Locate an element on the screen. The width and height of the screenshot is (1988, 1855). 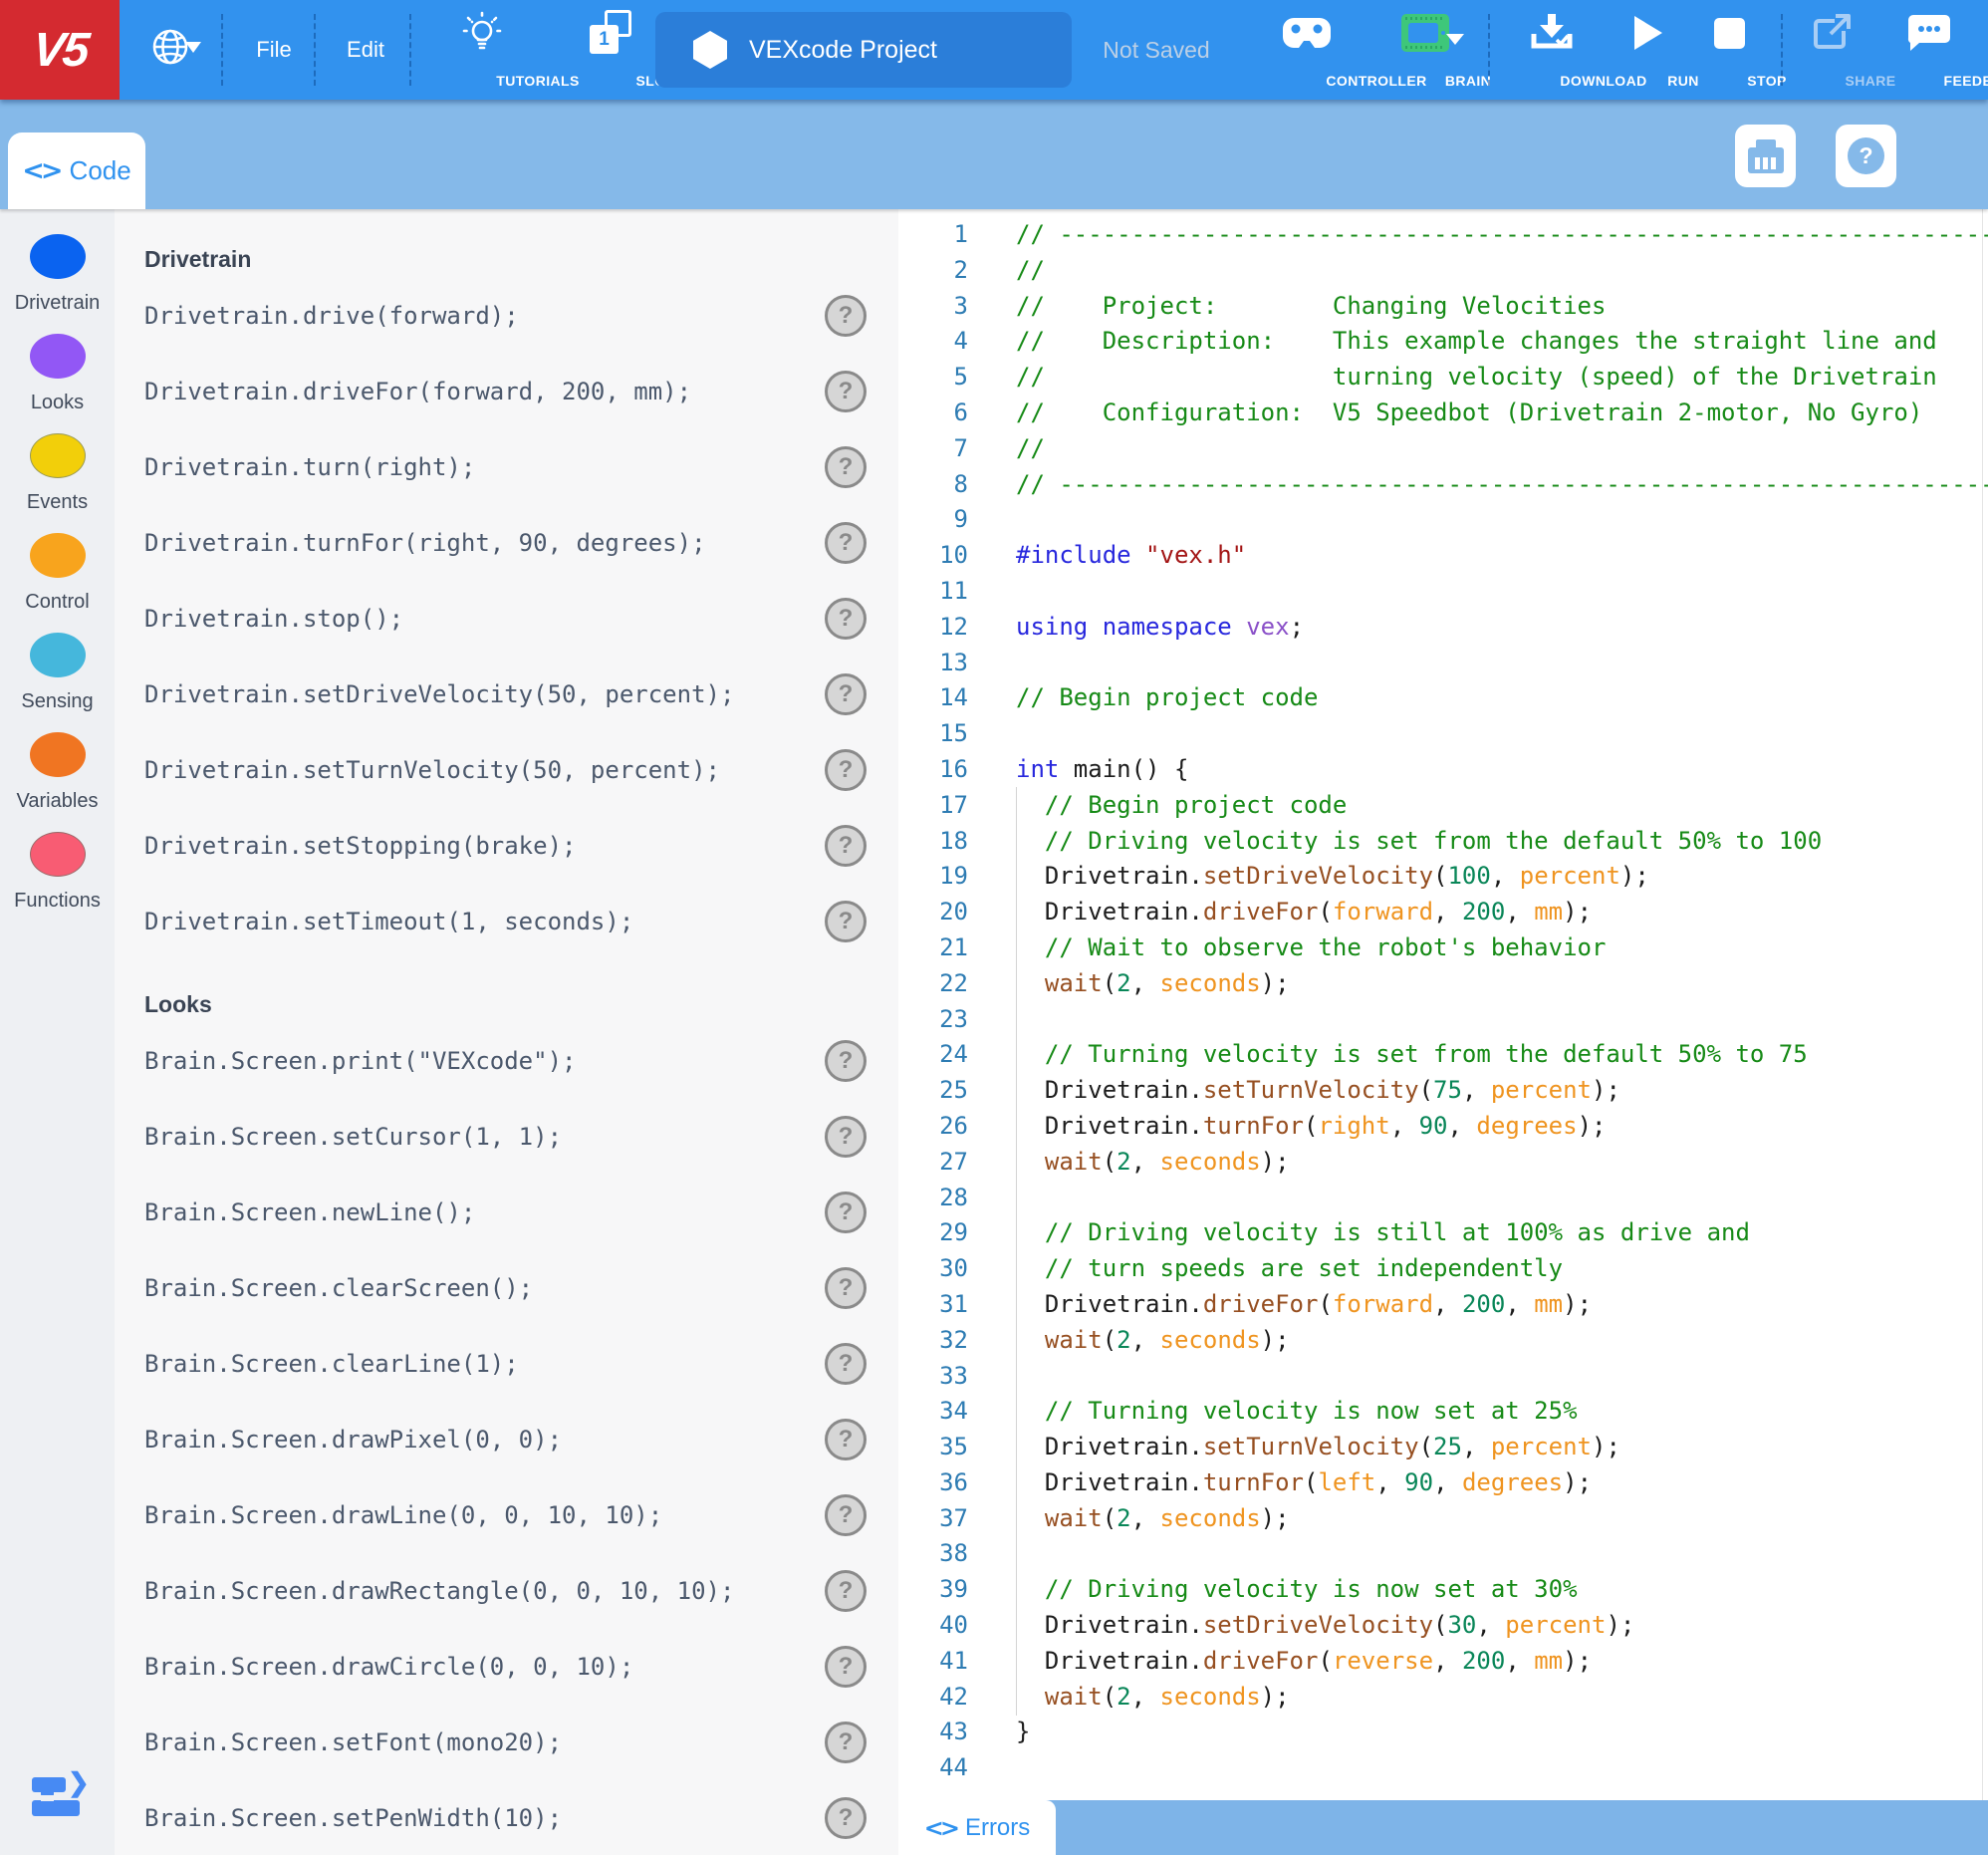
command-item: Brain.Screen.drawPixel(0, 0);? is located at coordinates (506, 1439).